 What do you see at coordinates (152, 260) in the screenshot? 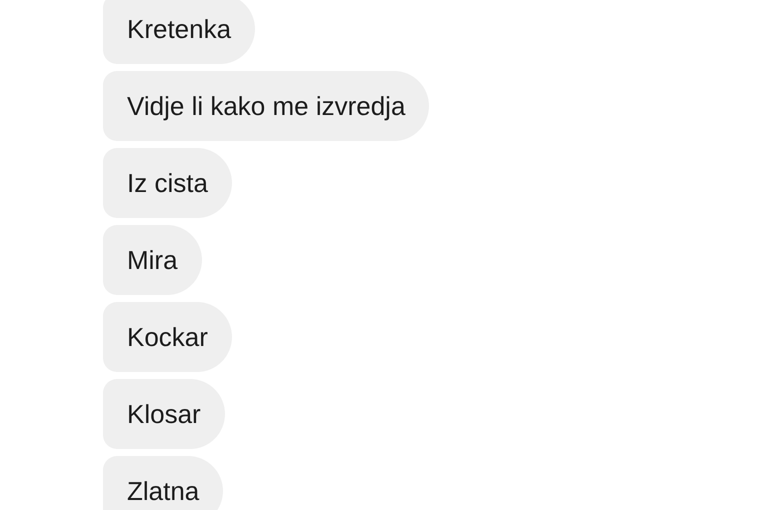
I see `message-bubble: Mira` at bounding box center [152, 260].